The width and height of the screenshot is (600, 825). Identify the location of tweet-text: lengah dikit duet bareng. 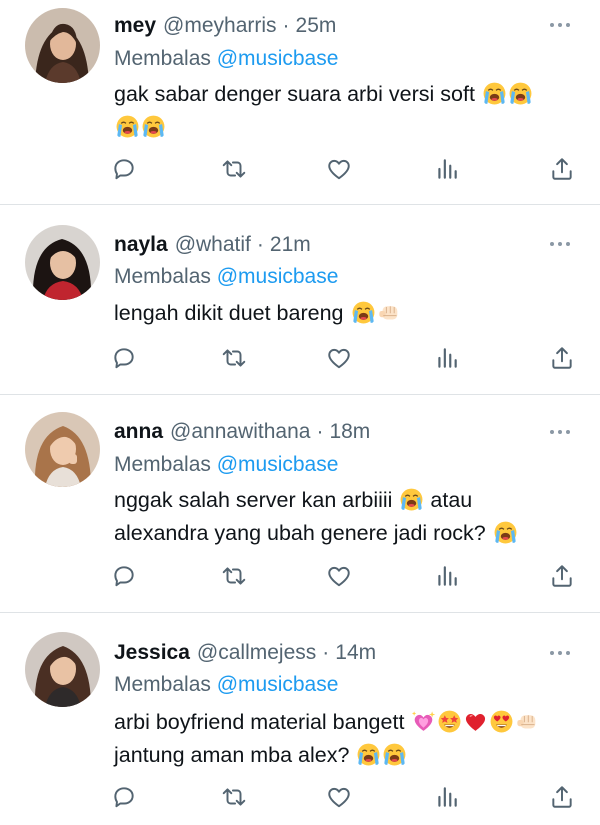
(347, 313).